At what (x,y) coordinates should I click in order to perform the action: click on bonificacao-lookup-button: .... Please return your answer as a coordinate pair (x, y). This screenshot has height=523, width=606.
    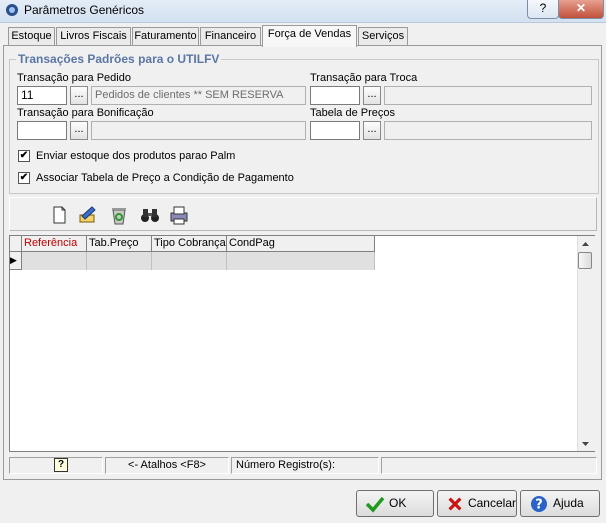
    Looking at the image, I should click on (79, 130).